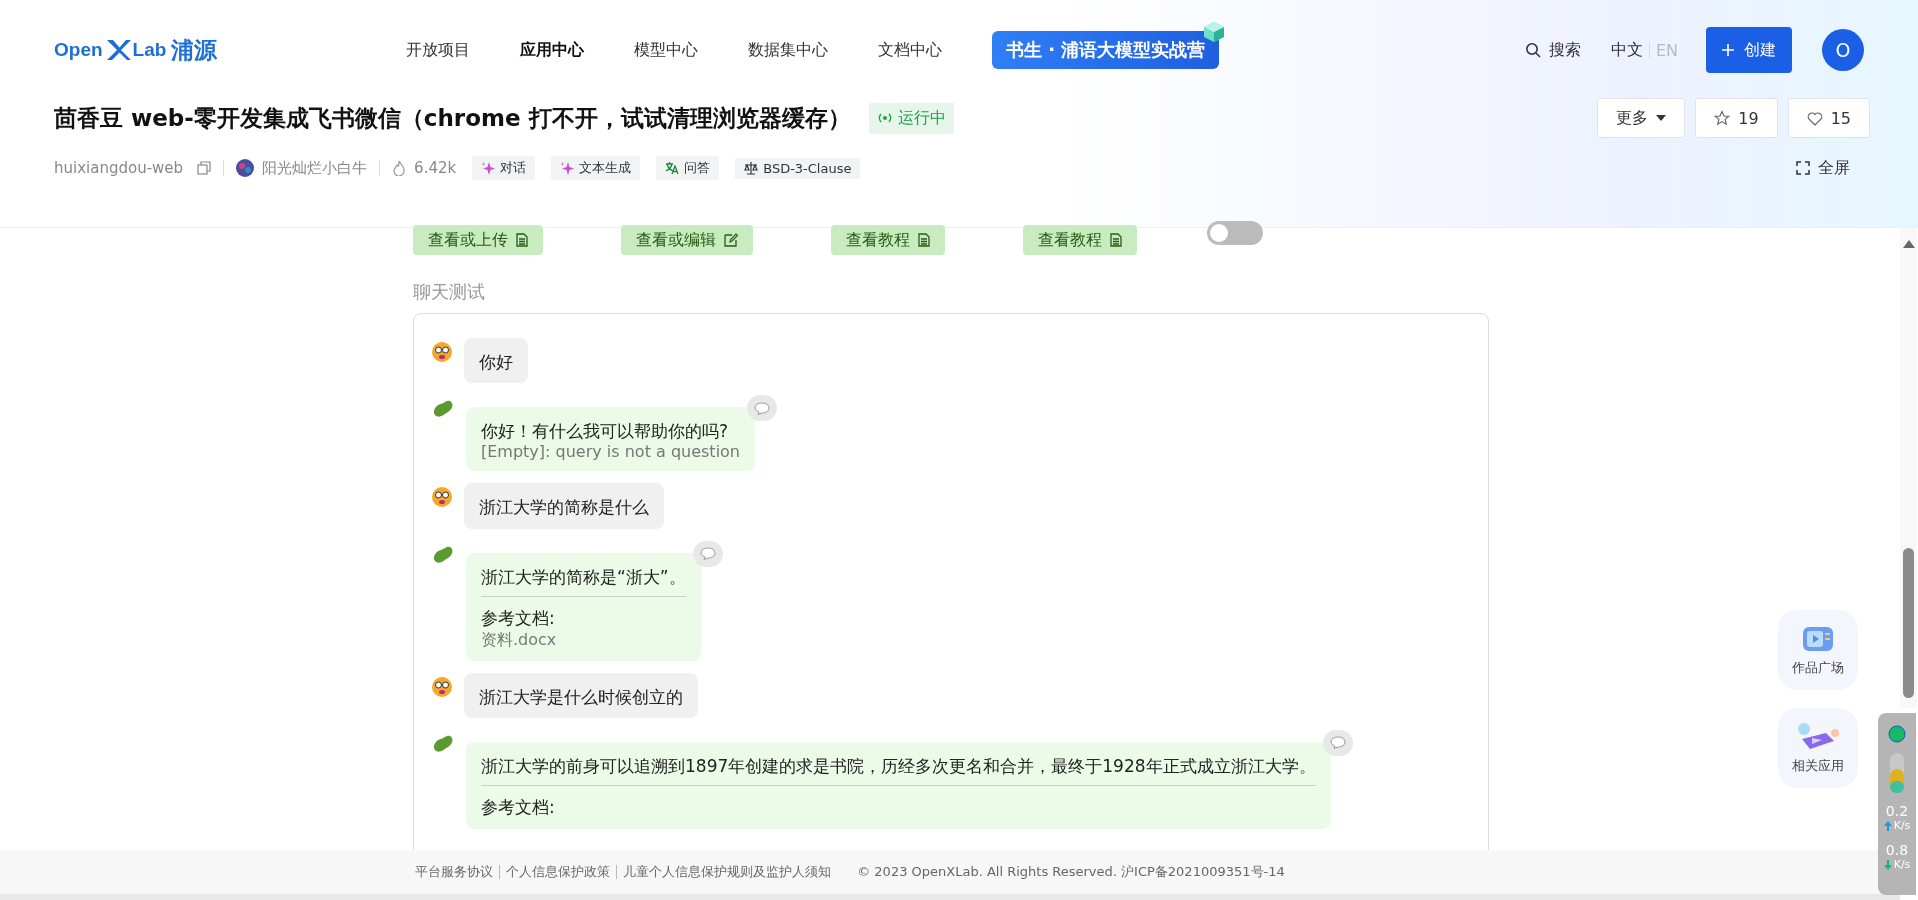 Image resolution: width=1918 pixels, height=900 pixels. Describe the element at coordinates (898, 765) in the screenshot. I see `message-text: 浙江大学的前身可以追溯到1897年创建的求是书院，历经多次更名和合并，最终于1928年正式成立浙江大学。` at that location.